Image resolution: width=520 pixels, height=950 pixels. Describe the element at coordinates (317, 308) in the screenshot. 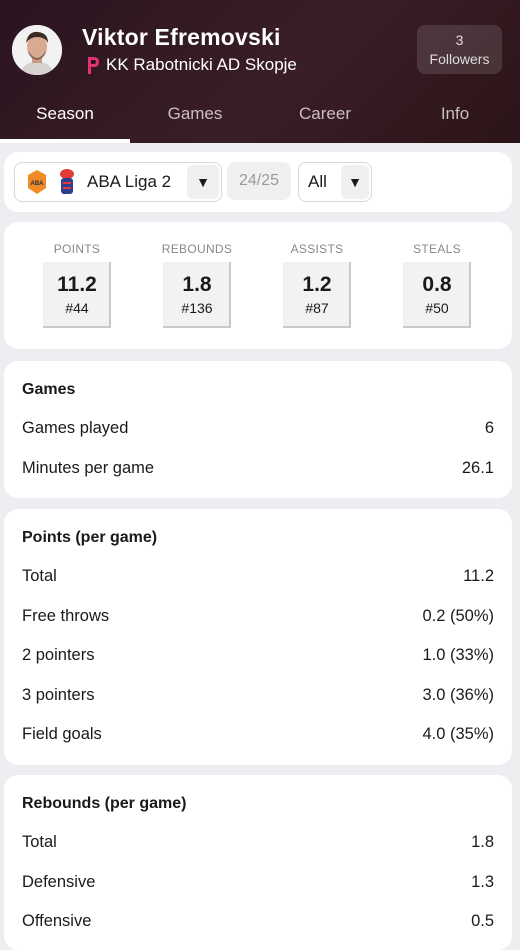

I see `stat-rank: #87` at that location.